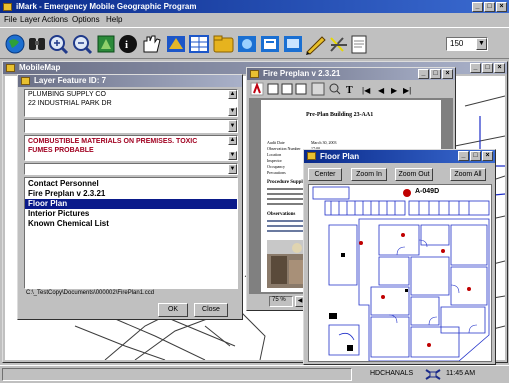 The height and width of the screenshot is (383, 509). I want to click on info-icon: i, so click(128, 44).